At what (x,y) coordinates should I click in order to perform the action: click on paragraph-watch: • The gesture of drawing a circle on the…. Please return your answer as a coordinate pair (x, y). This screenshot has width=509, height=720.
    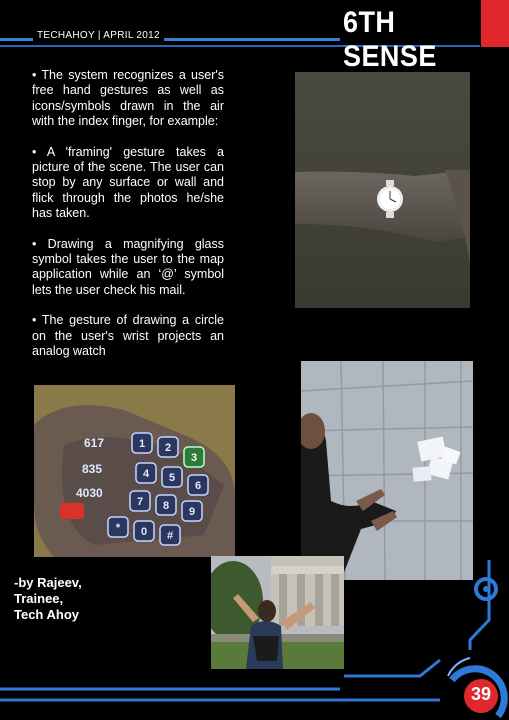
    Looking at the image, I should click on (128, 336).